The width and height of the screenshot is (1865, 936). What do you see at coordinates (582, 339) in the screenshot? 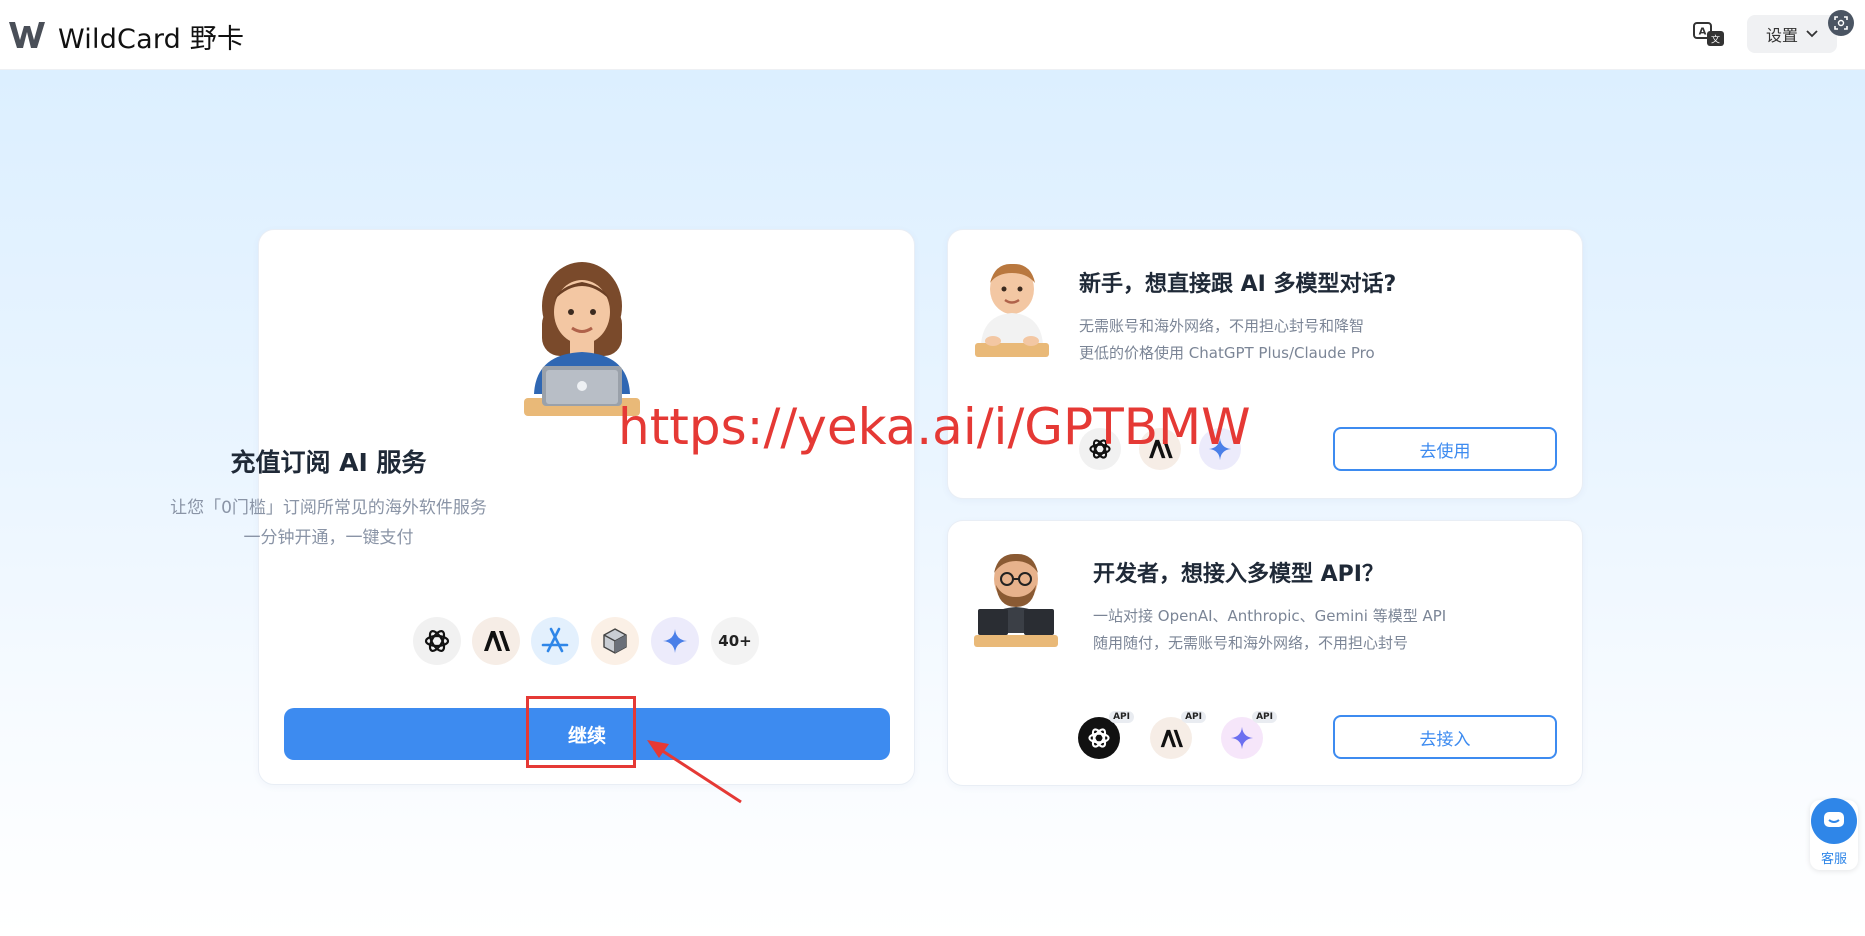
I see `woman-laptop-illustration` at bounding box center [582, 339].